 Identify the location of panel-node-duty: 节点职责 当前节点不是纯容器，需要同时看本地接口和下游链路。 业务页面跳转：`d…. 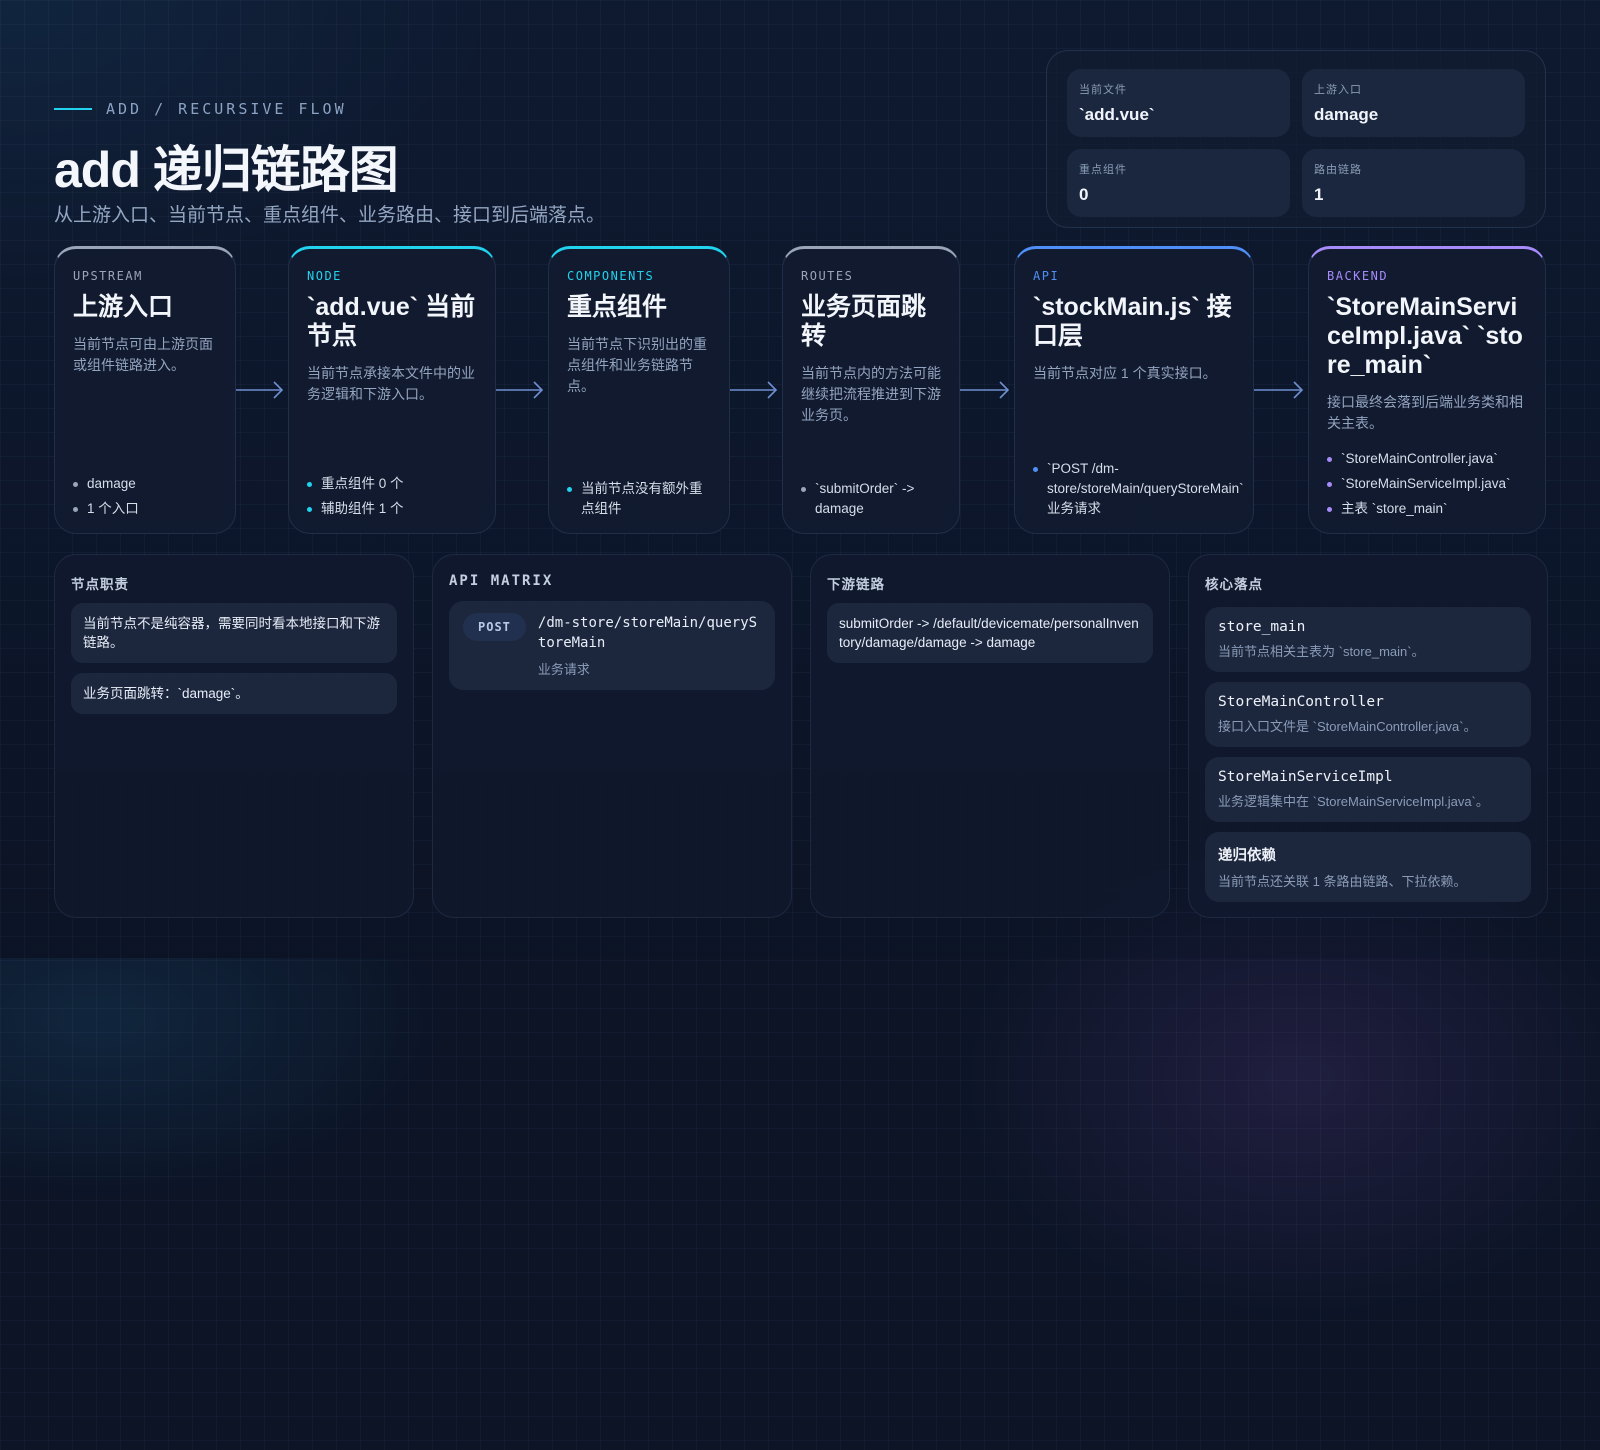
(234, 736).